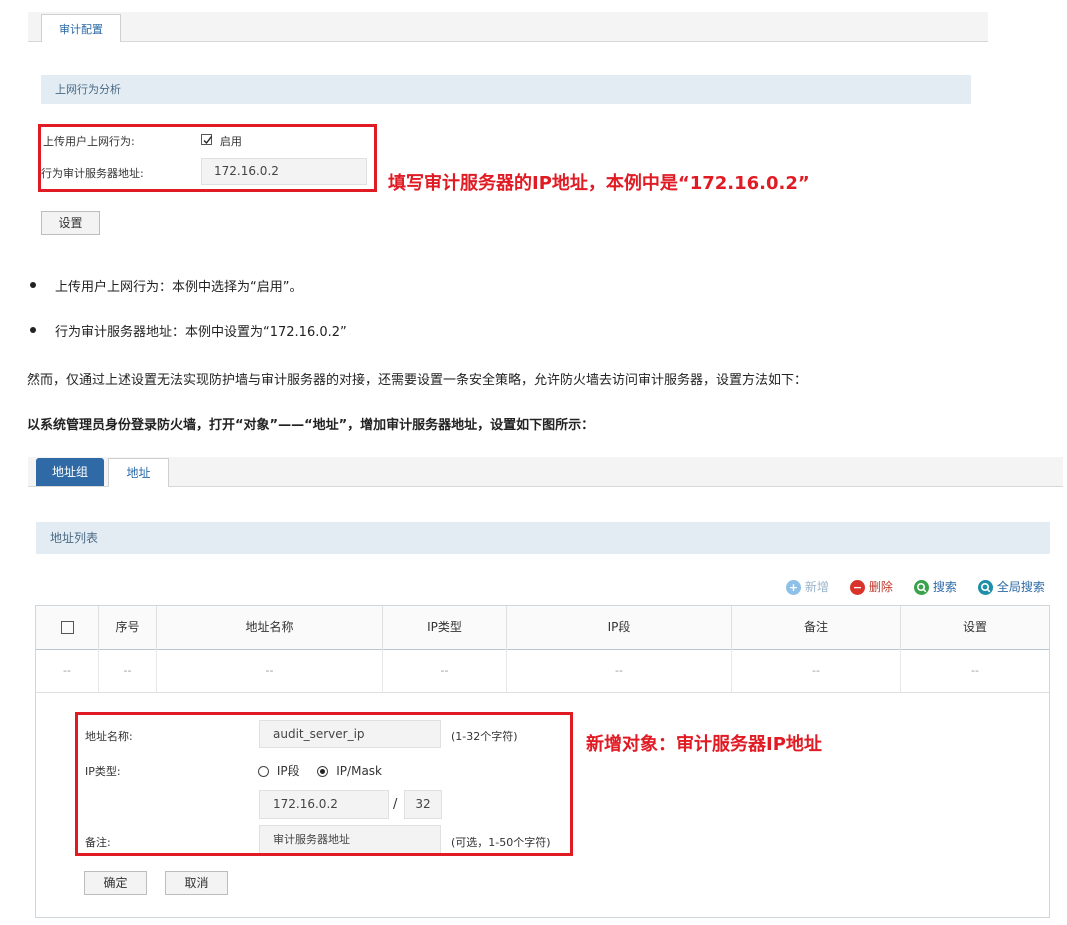 This screenshot has height=925, width=1067. I want to click on section-header-address-list: 地址列表, so click(543, 538).